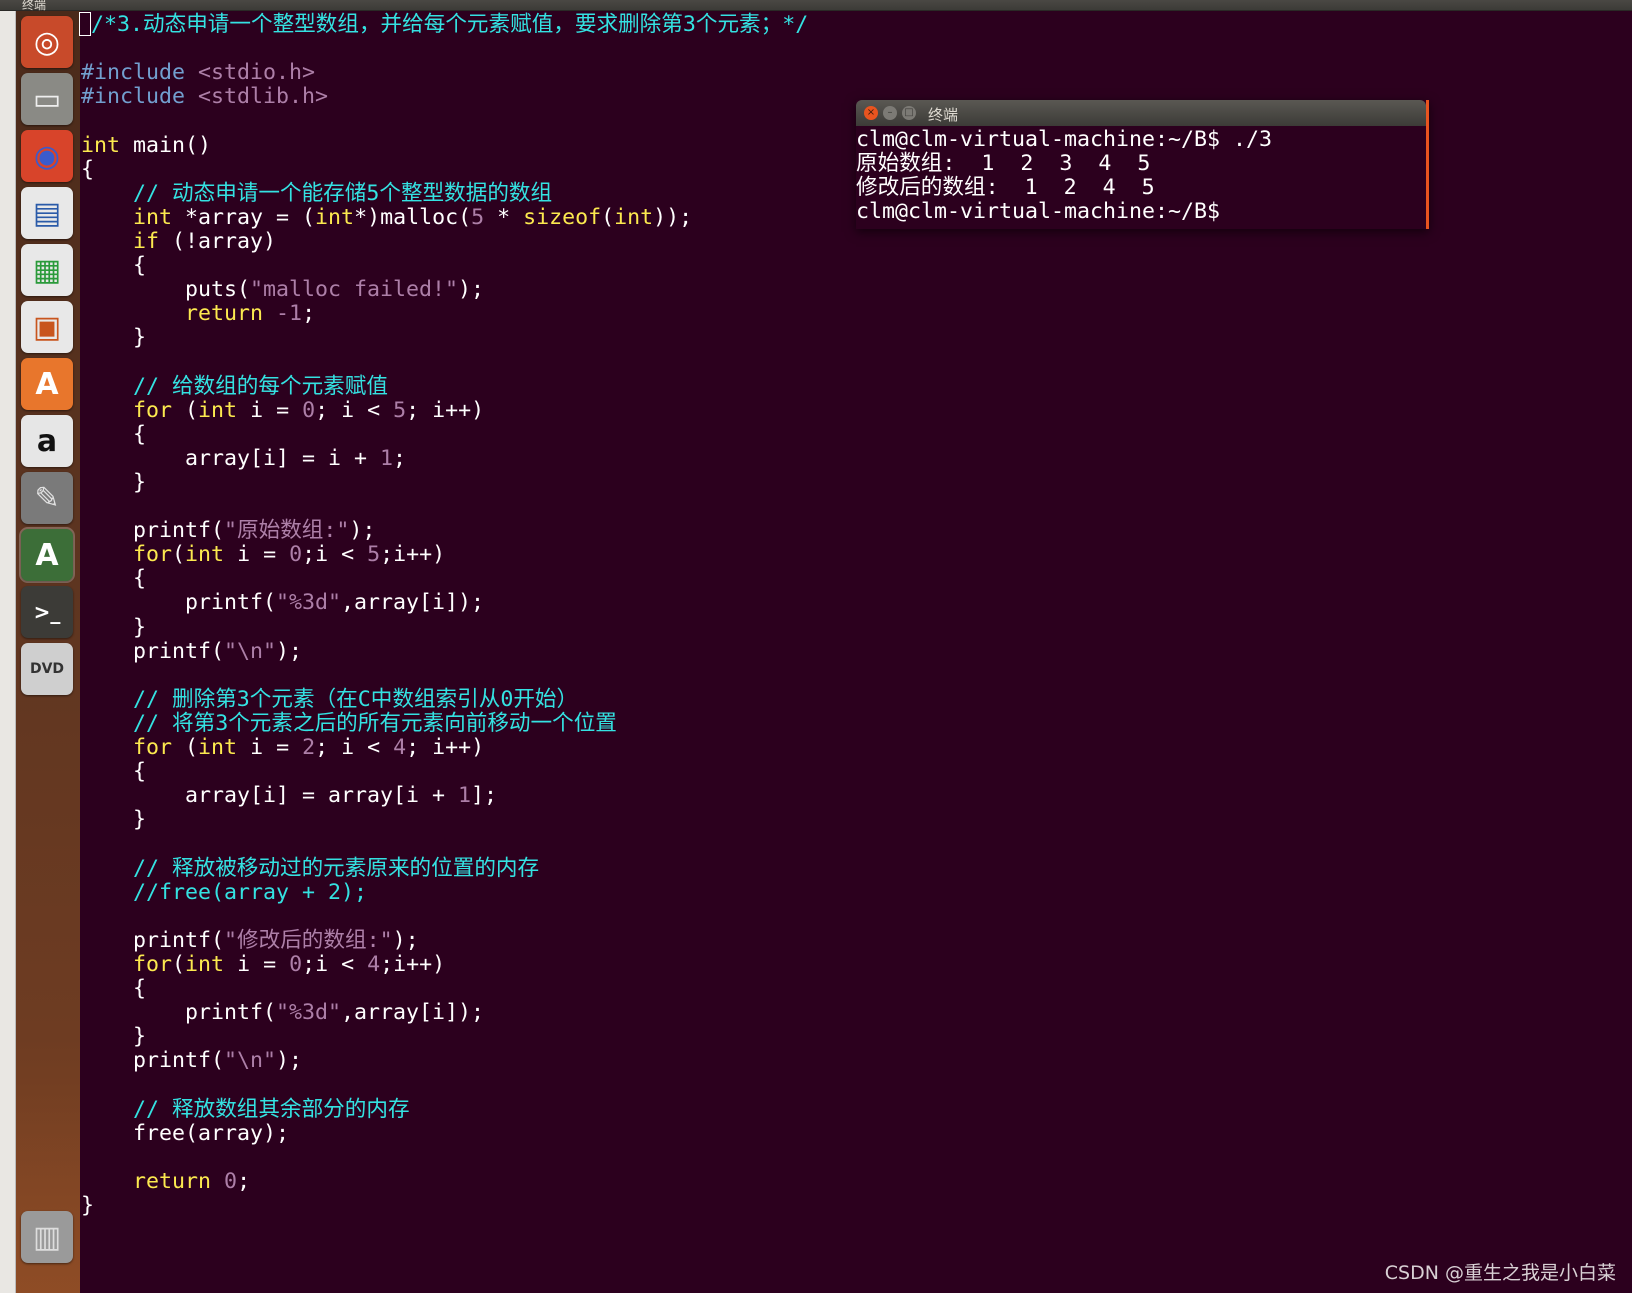 Image resolution: width=1632 pixels, height=1293 pixels. I want to click on terminal-line: 修改后的数组: 1 2 4 5, so click(1005, 187).